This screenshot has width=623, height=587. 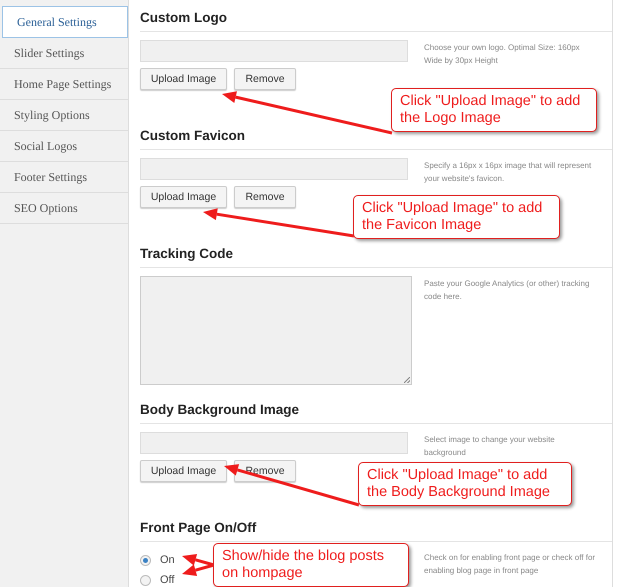 What do you see at coordinates (64, 177) in the screenshot?
I see `sidebar-item: Footer Settings` at bounding box center [64, 177].